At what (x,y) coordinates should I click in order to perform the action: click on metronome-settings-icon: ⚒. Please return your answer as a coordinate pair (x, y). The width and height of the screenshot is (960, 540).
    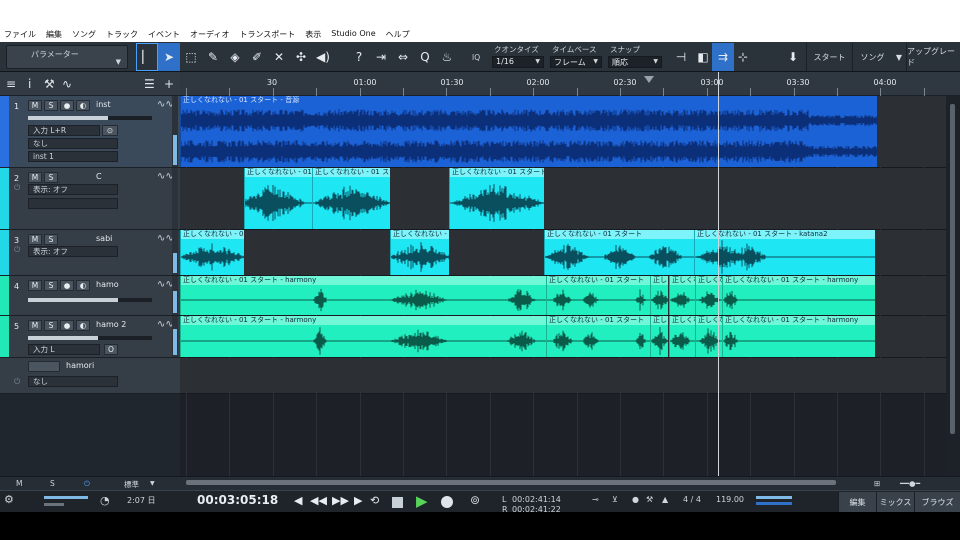
    Looking at the image, I should click on (649, 499).